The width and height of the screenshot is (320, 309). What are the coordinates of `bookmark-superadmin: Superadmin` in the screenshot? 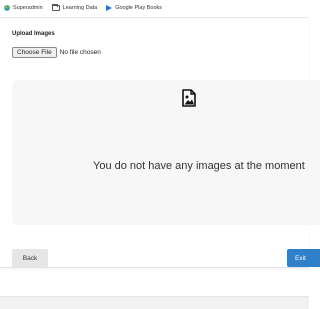 It's located at (23, 8).